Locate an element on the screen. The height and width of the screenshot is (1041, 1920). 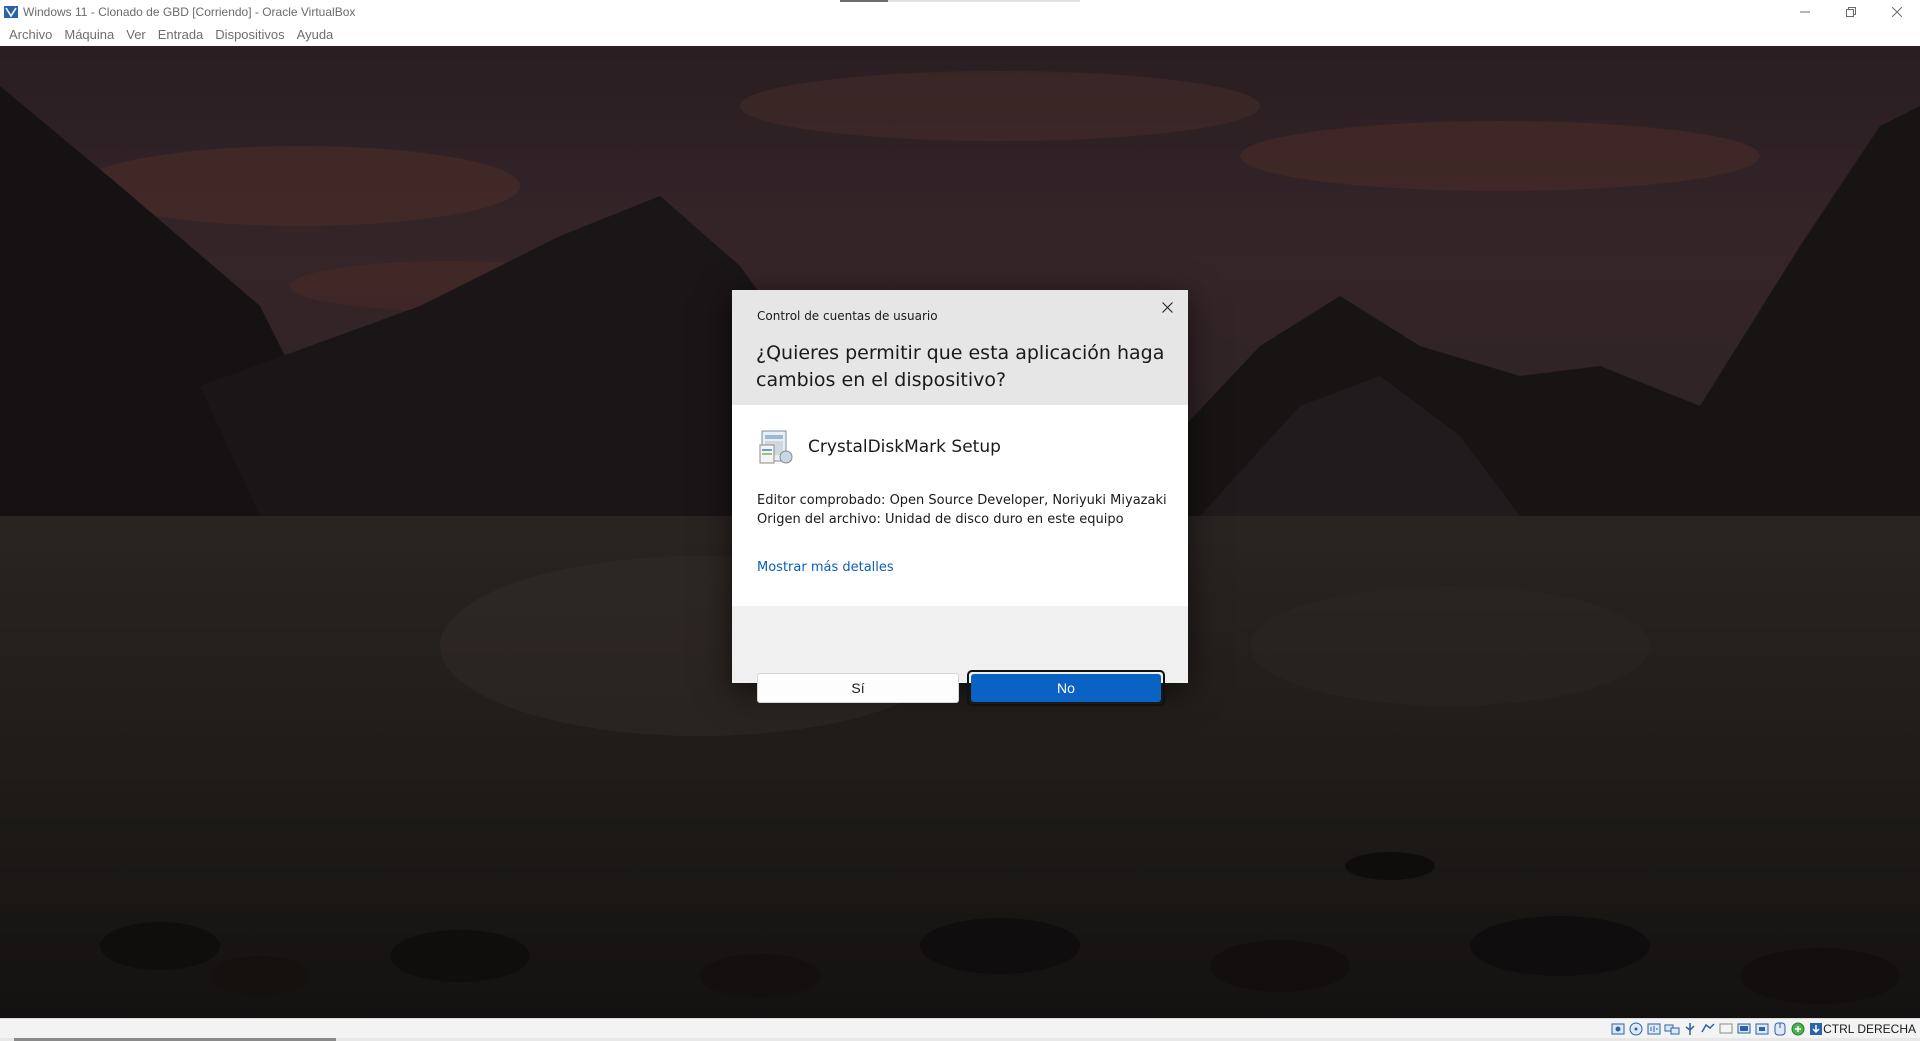
uac-app-row: CrystalDiskMark Setup is located at coordinates (878, 447).